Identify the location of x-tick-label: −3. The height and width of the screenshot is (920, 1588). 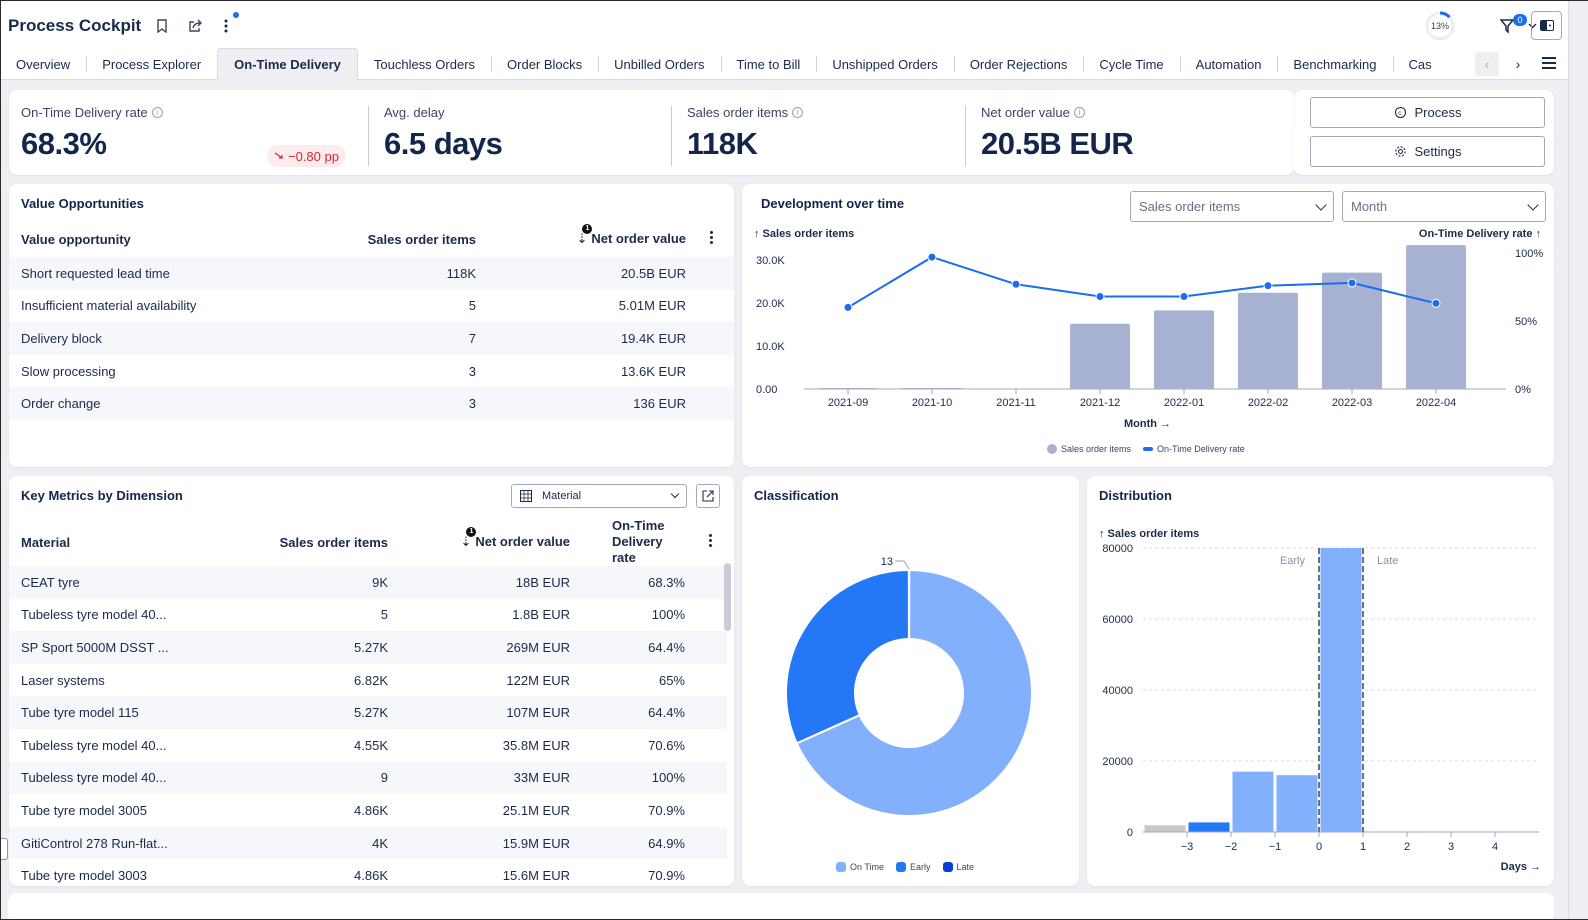
(1187, 847).